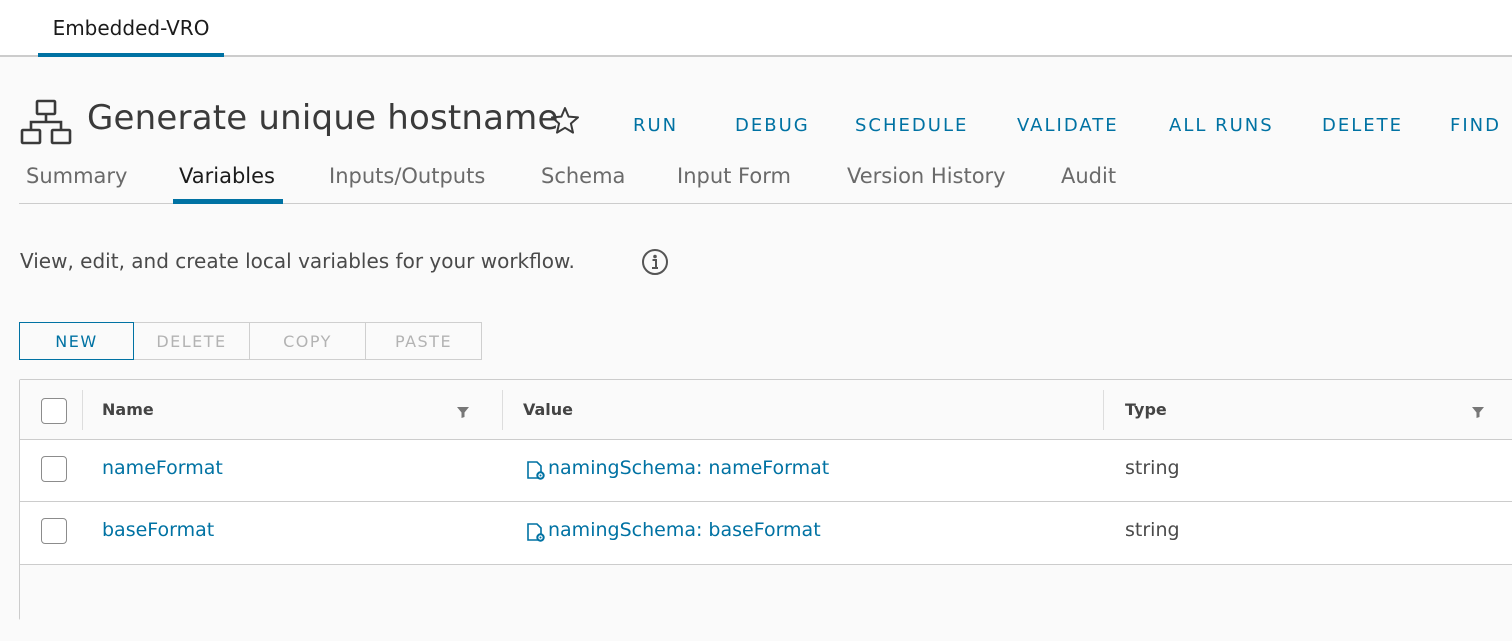 The width and height of the screenshot is (1512, 641). I want to click on debug-action: DEBUG, so click(772, 125).